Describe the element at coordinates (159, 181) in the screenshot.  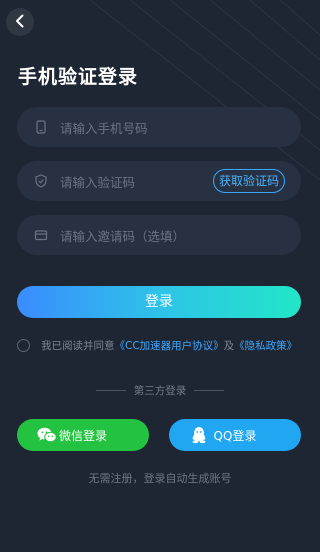
I see `code-field: 请输入验证码 获取验证码` at that location.